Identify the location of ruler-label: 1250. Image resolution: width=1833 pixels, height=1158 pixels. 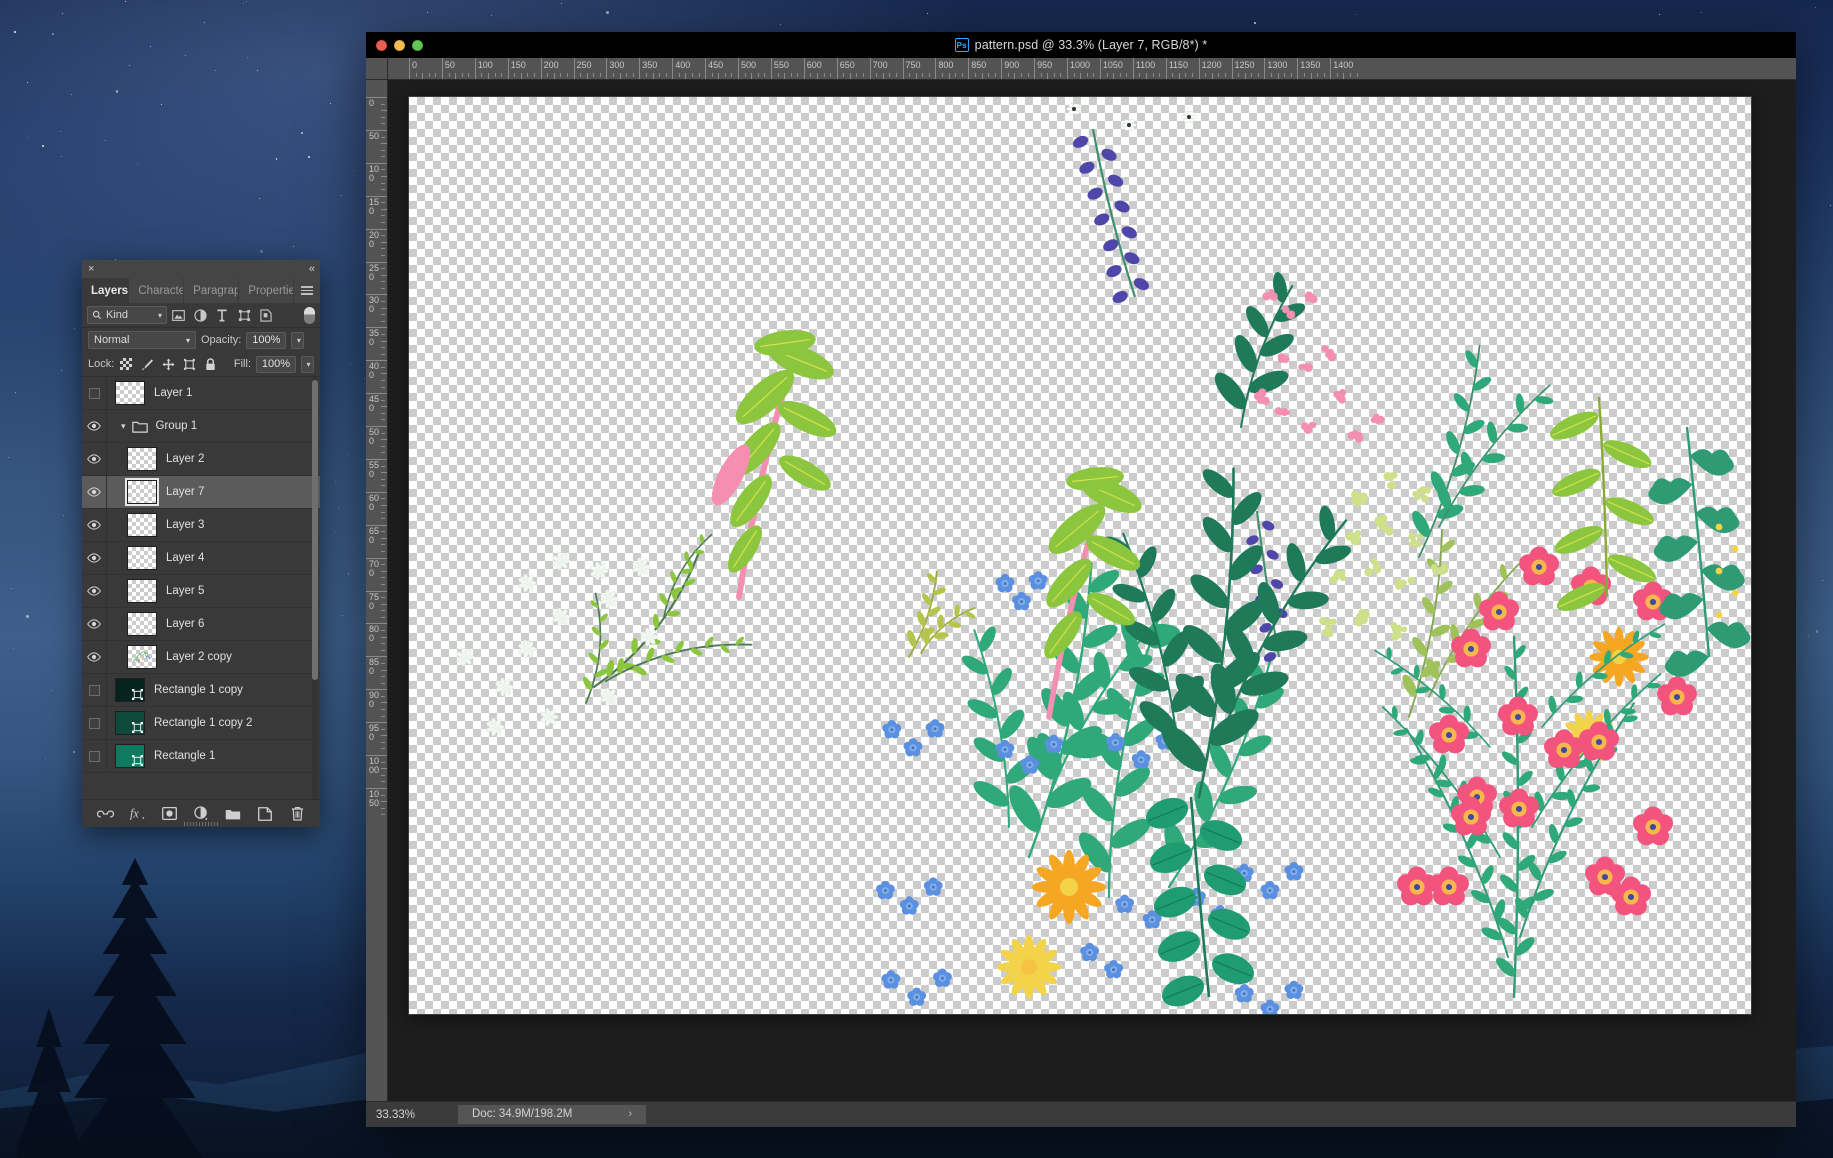
(1244, 65).